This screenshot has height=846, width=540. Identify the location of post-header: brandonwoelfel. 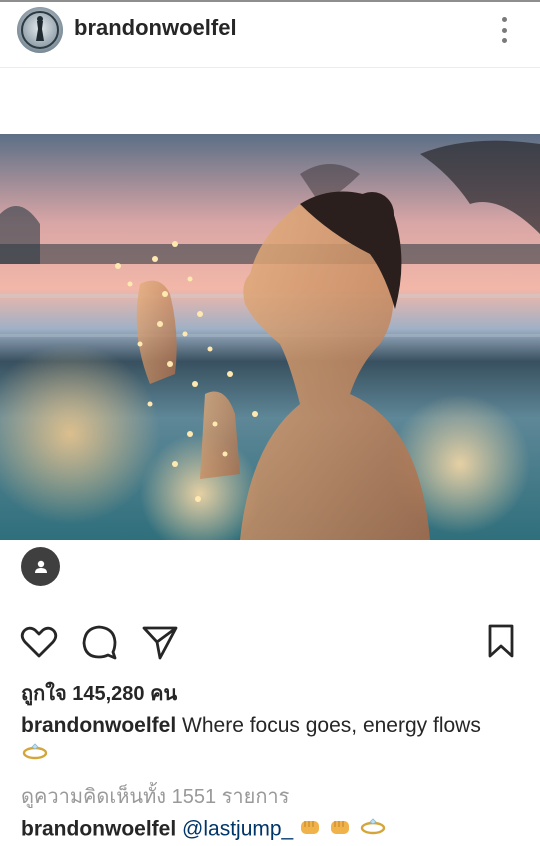
(270, 34).